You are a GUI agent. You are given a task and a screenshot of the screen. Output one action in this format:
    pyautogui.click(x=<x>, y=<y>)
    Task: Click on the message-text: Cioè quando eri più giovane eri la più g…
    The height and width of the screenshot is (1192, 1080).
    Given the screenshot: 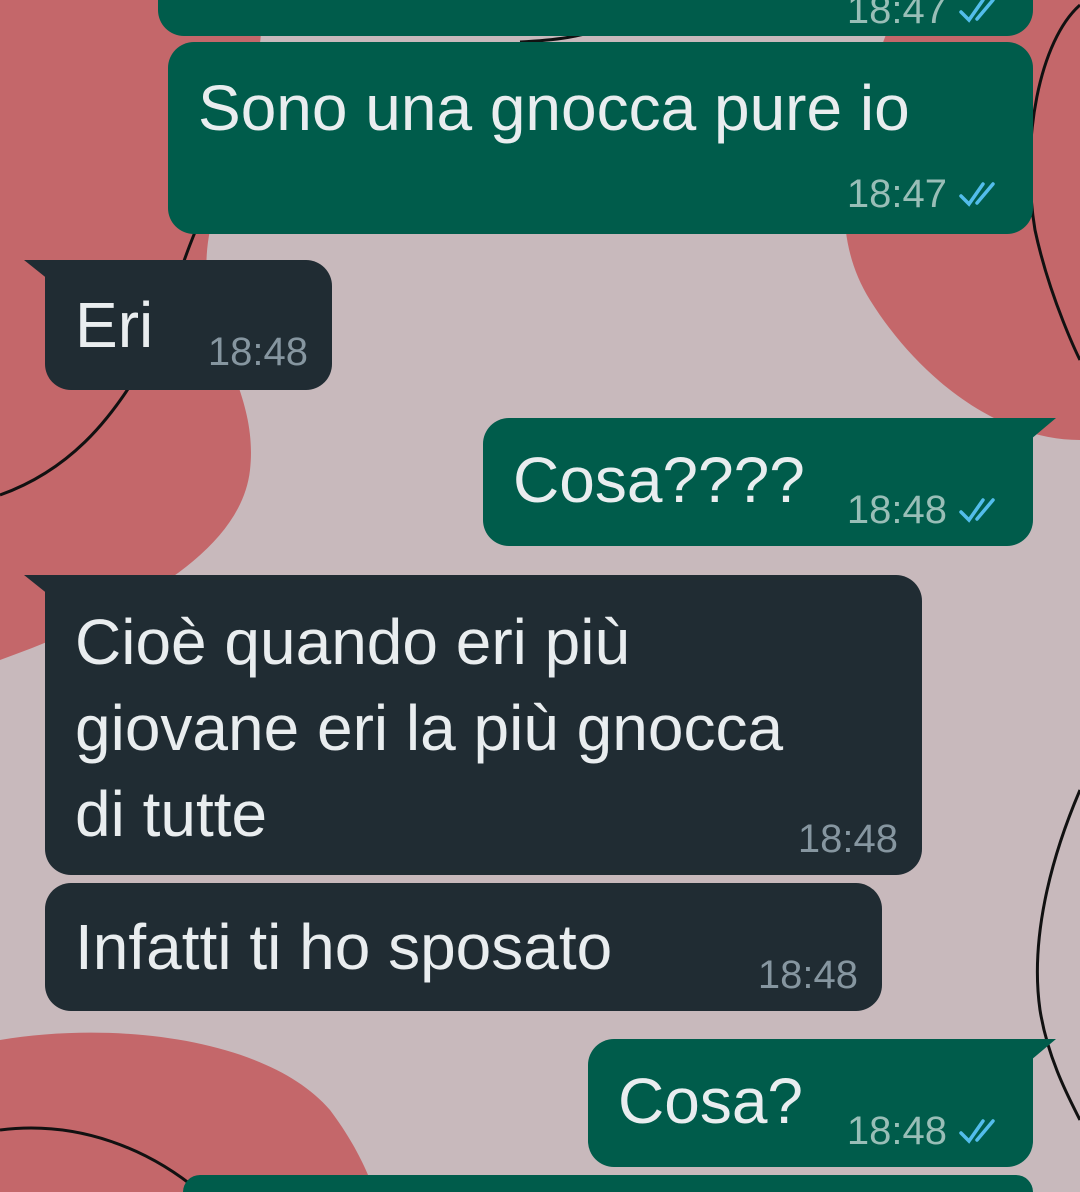 What is the action you would take?
    pyautogui.click(x=429, y=728)
    